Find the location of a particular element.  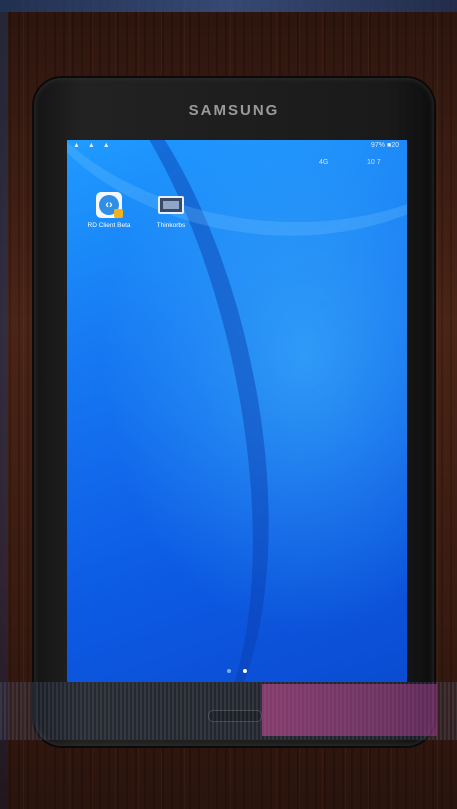

top-color-strip is located at coordinates (228, 6).